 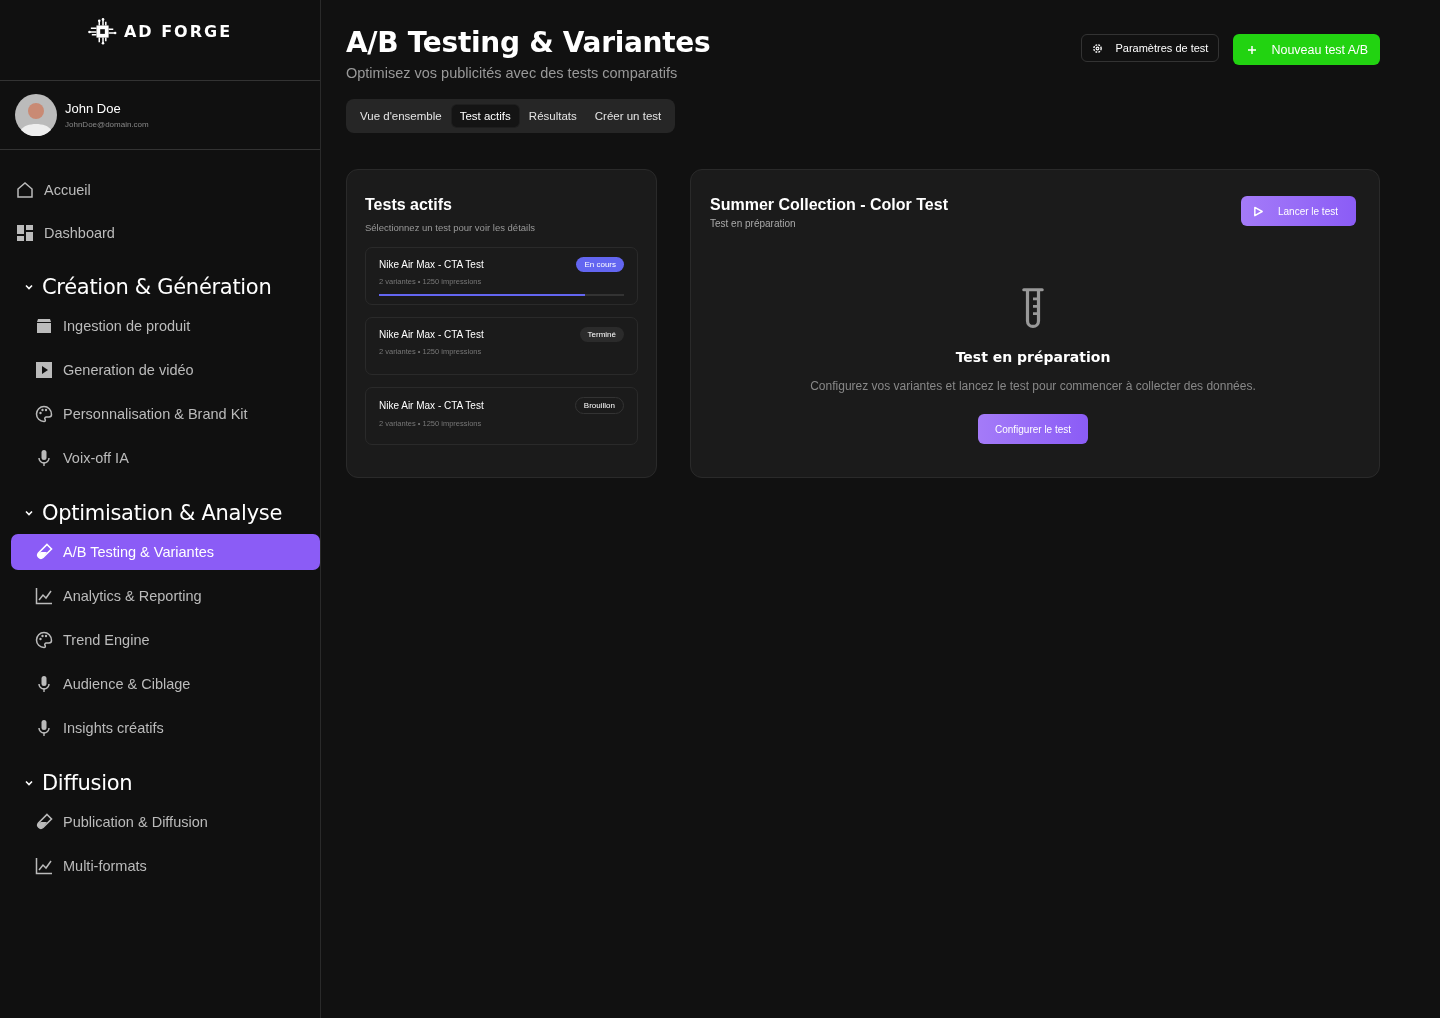 What do you see at coordinates (1298, 211) in the screenshot?
I see `launch-button: Lancer le test` at bounding box center [1298, 211].